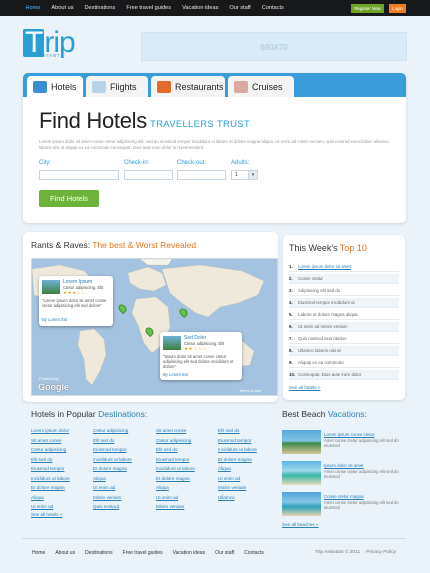 The image size is (430, 573). I want to click on footer-link-about: About us, so click(65, 553).